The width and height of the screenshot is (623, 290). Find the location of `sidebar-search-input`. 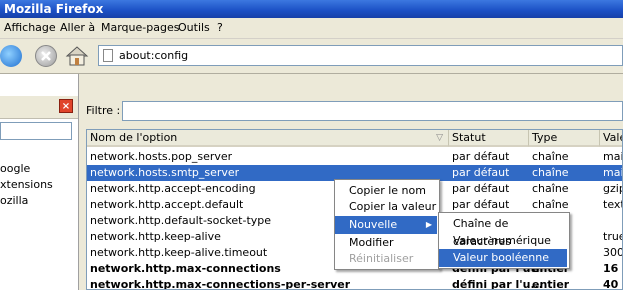

sidebar-search-input is located at coordinates (36, 131).